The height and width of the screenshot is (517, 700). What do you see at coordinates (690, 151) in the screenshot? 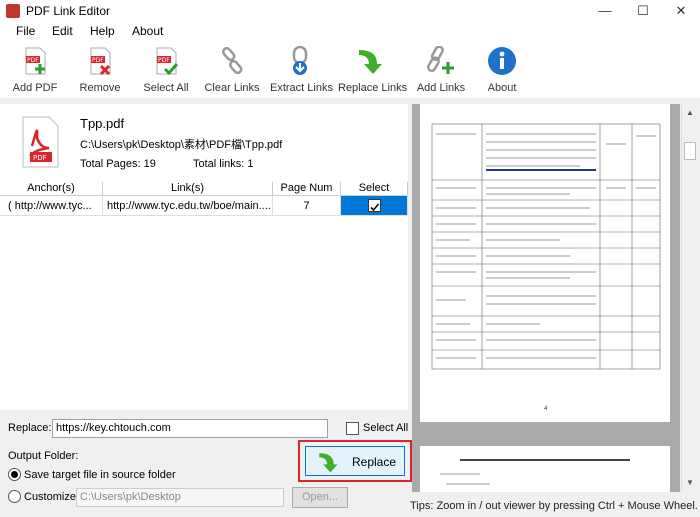
I see `scroll-thumb` at bounding box center [690, 151].